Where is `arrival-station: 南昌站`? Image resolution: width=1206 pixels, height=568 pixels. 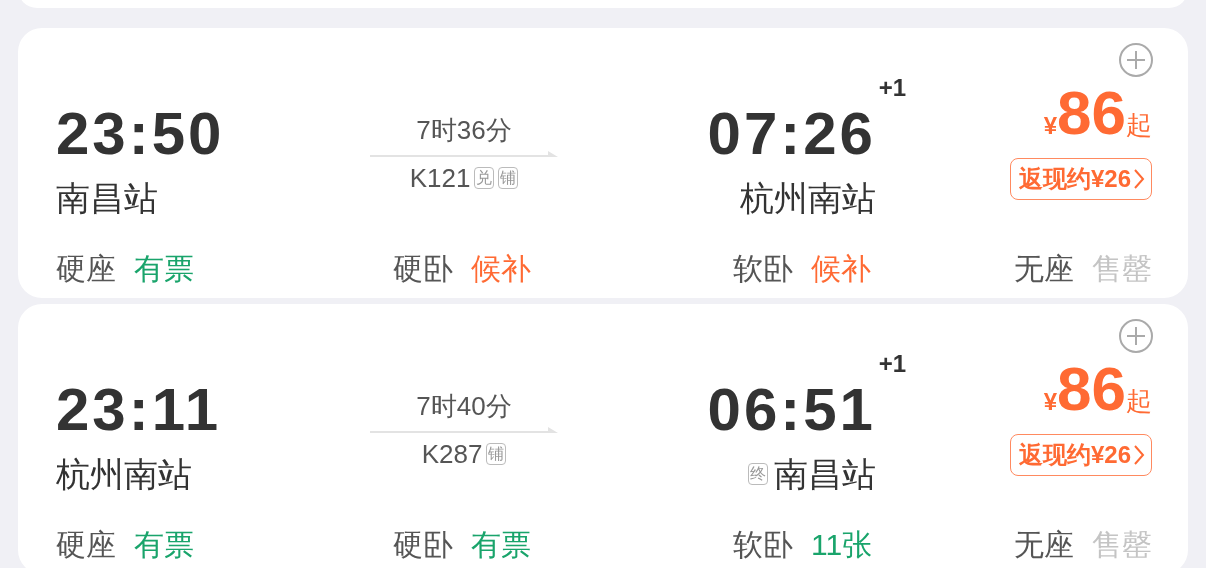 arrival-station: 南昌站 is located at coordinates (825, 474).